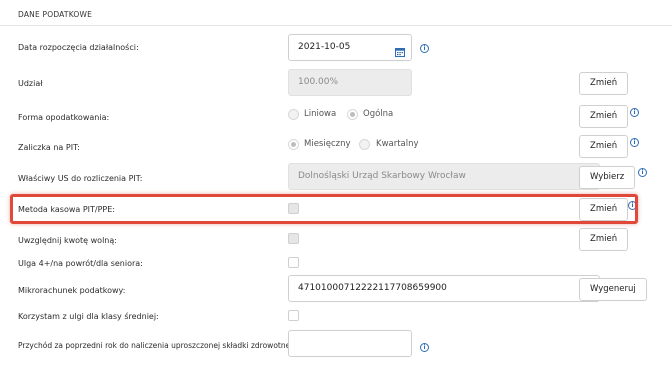  What do you see at coordinates (293, 208) in the screenshot?
I see `cash-method-checkbox` at bounding box center [293, 208].